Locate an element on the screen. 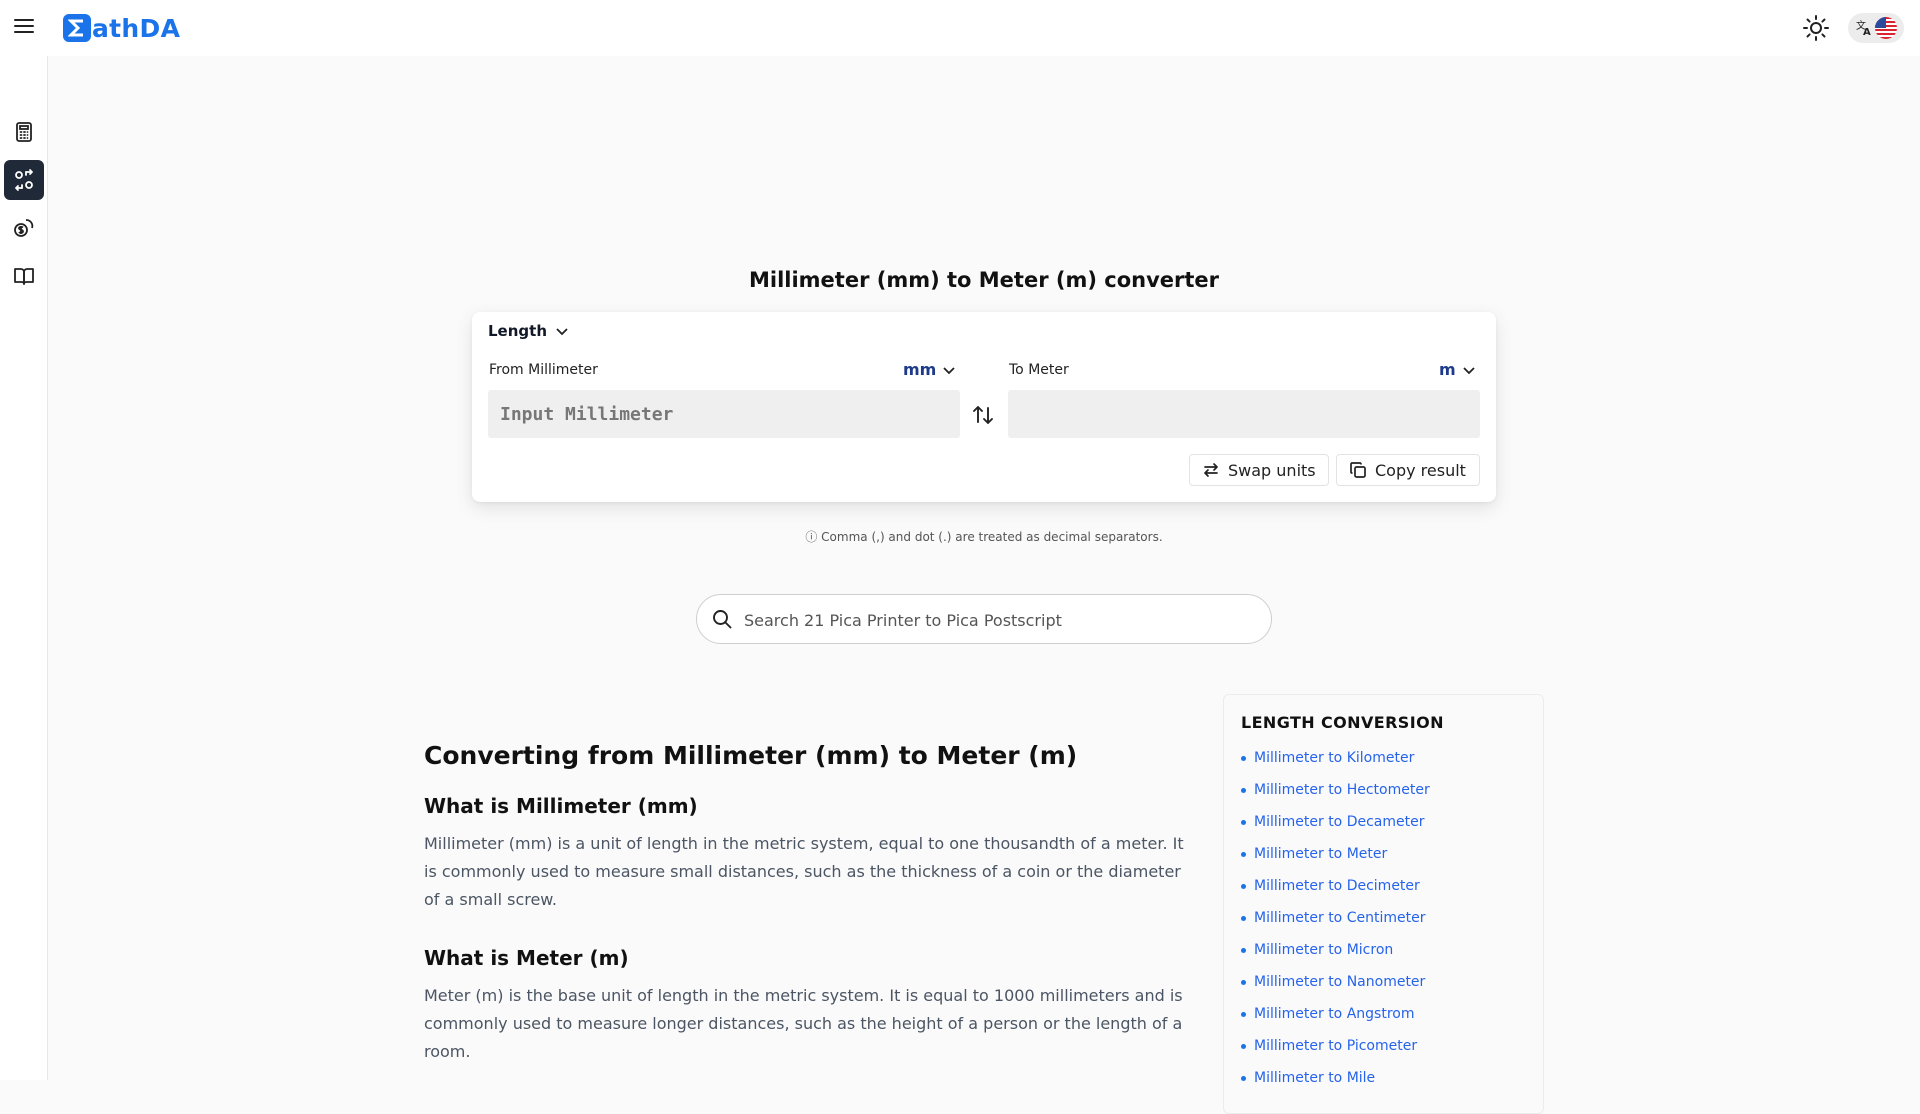 Image resolution: width=1920 pixels, height=1114 pixels. from-value-input is located at coordinates (724, 414).